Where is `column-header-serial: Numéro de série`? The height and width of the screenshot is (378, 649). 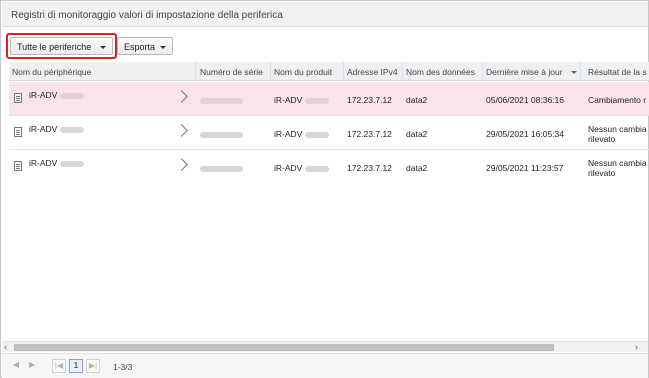
column-header-serial: Numéro de série is located at coordinates (231, 72).